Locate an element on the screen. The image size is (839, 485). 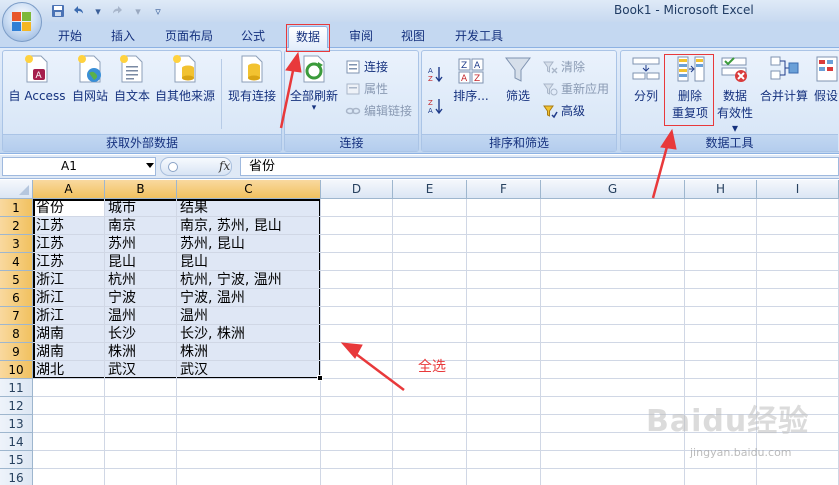
arrow-to-selection is located at coordinates (378, 370).